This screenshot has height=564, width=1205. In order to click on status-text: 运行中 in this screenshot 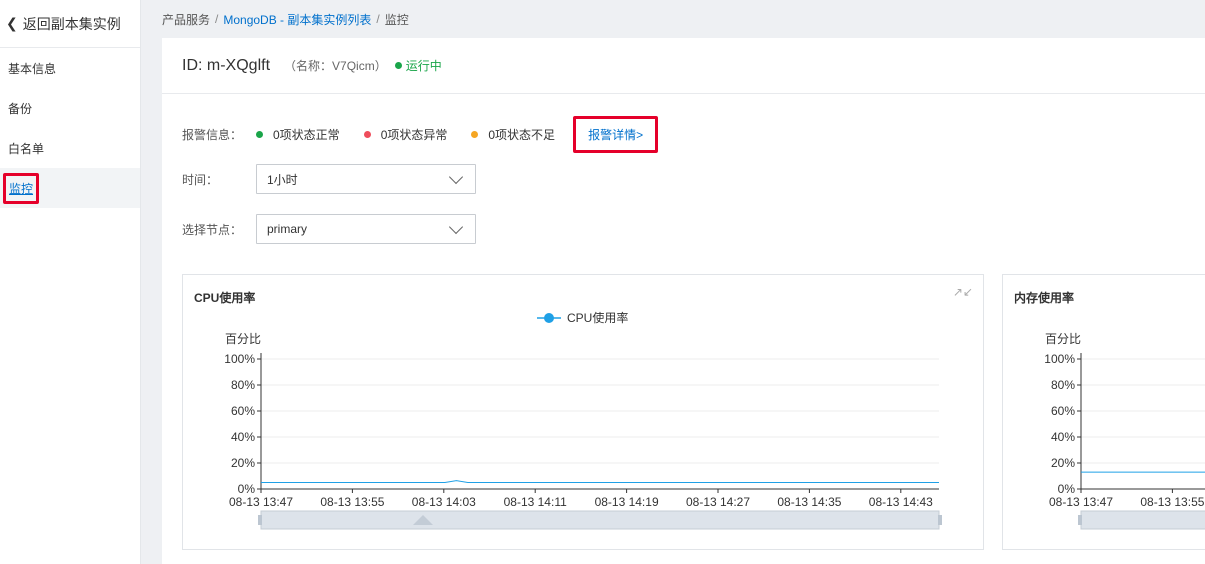, I will do `click(423, 66)`.